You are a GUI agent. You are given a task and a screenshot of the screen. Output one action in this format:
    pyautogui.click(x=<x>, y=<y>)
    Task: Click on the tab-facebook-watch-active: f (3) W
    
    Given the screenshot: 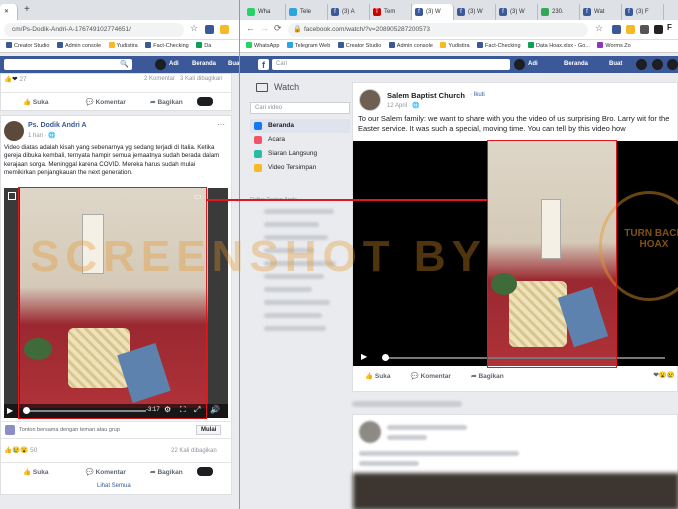 What is the action you would take?
    pyautogui.click(x=433, y=12)
    